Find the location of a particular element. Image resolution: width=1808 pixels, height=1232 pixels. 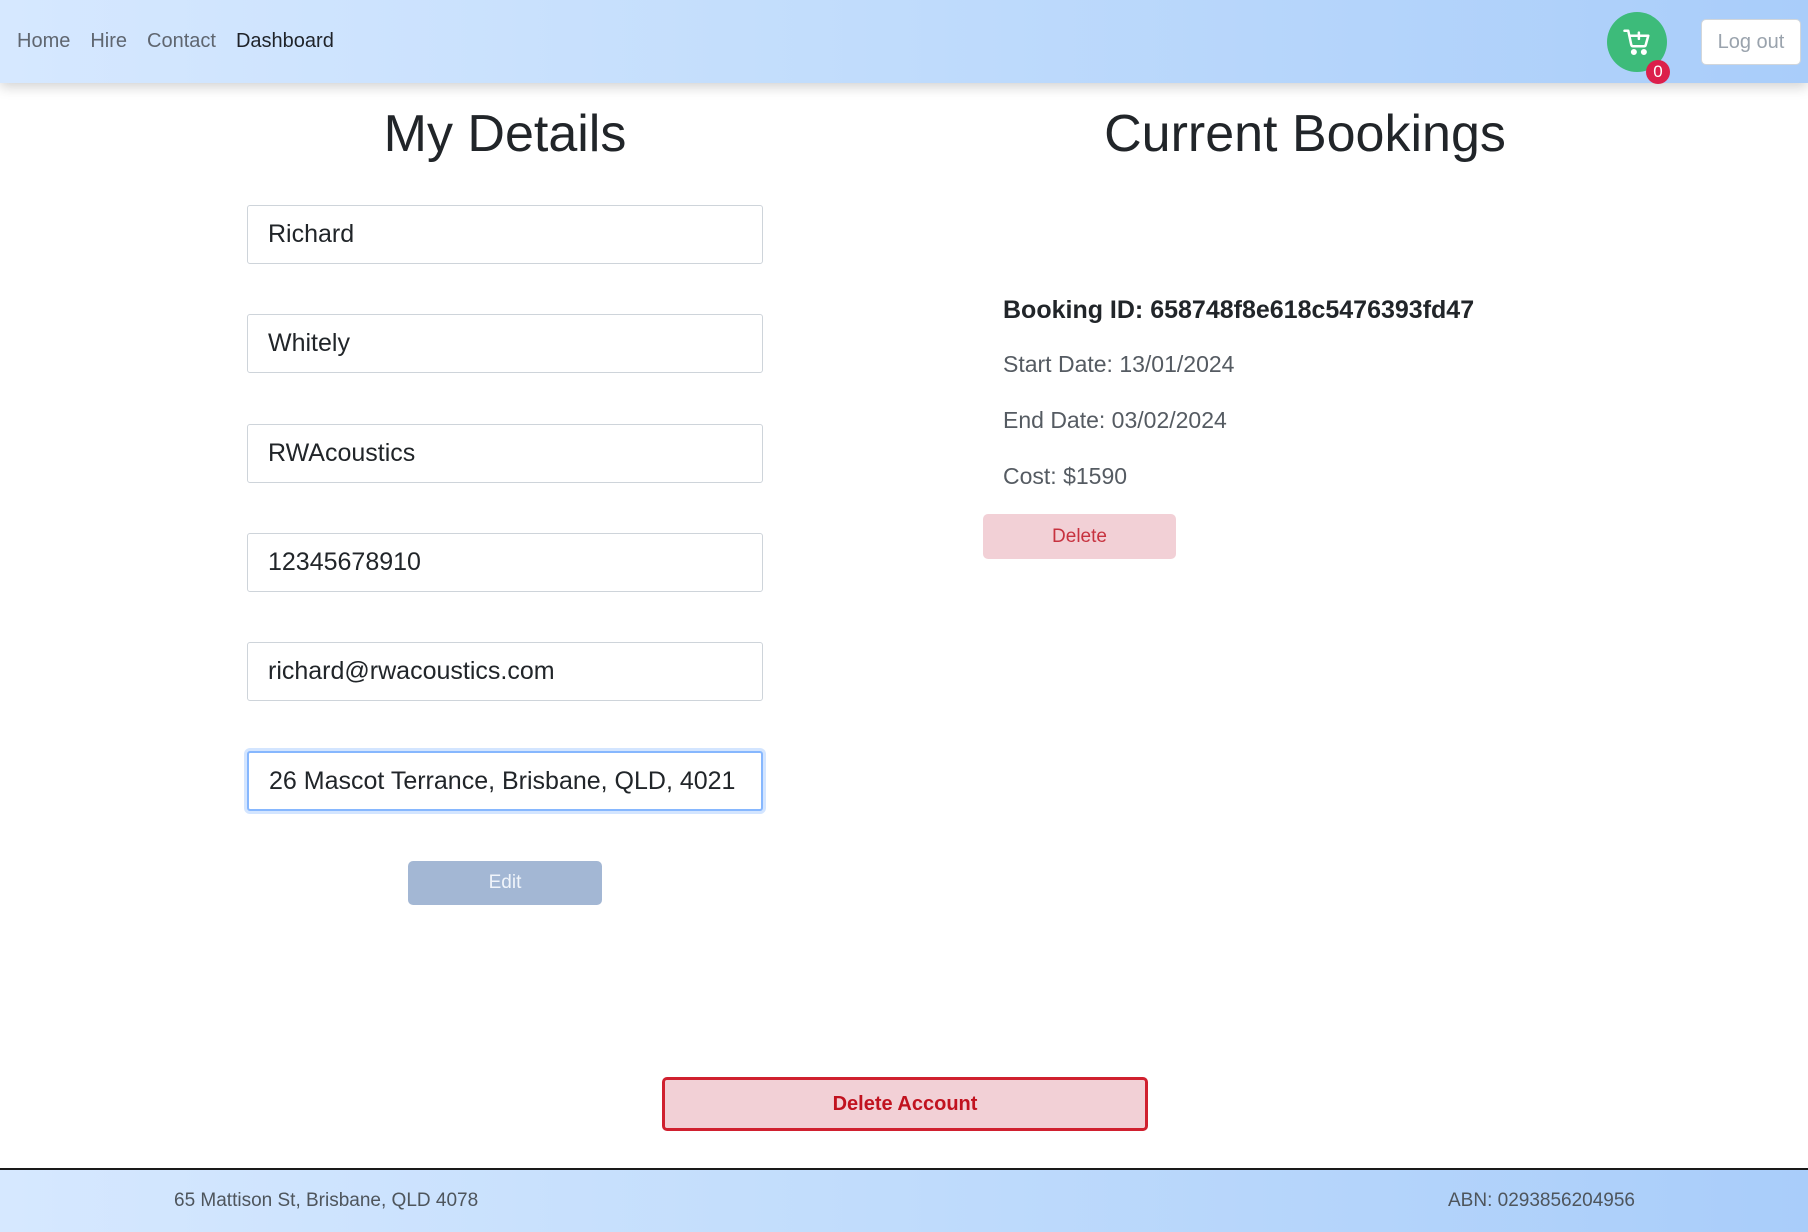

last-name-field is located at coordinates (505, 343).